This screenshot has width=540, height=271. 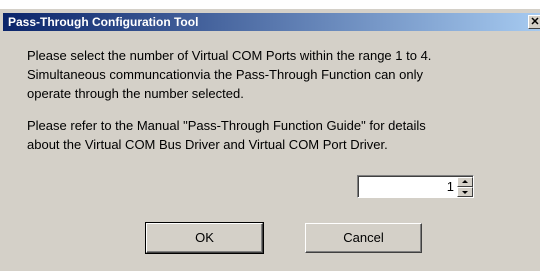 I want to click on spin-down-button, so click(x=465, y=192).